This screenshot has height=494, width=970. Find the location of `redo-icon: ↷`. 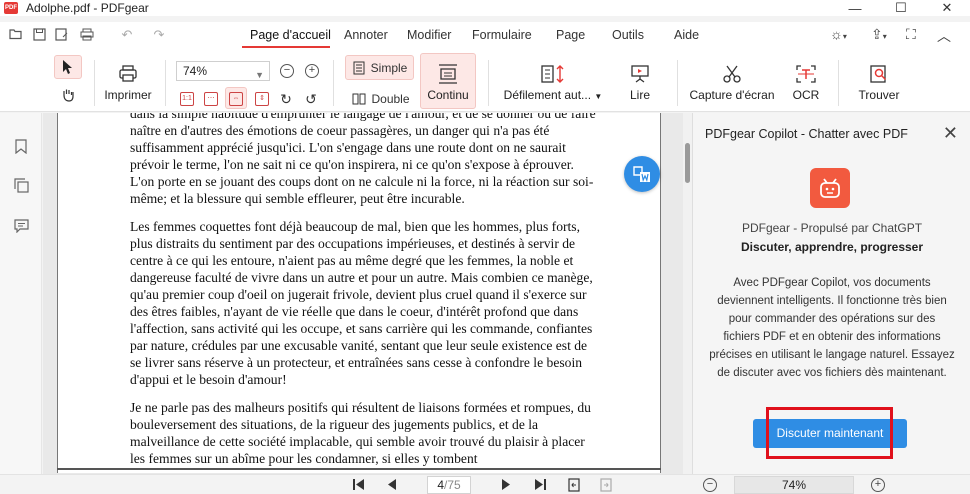

redo-icon: ↷ is located at coordinates (159, 35).